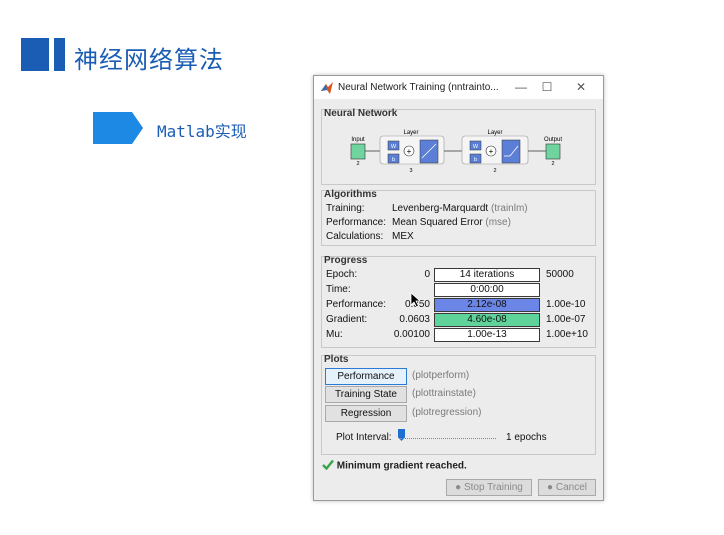  What do you see at coordinates (491, 151) in the screenshot?
I see `layer2-sum: +` at bounding box center [491, 151].